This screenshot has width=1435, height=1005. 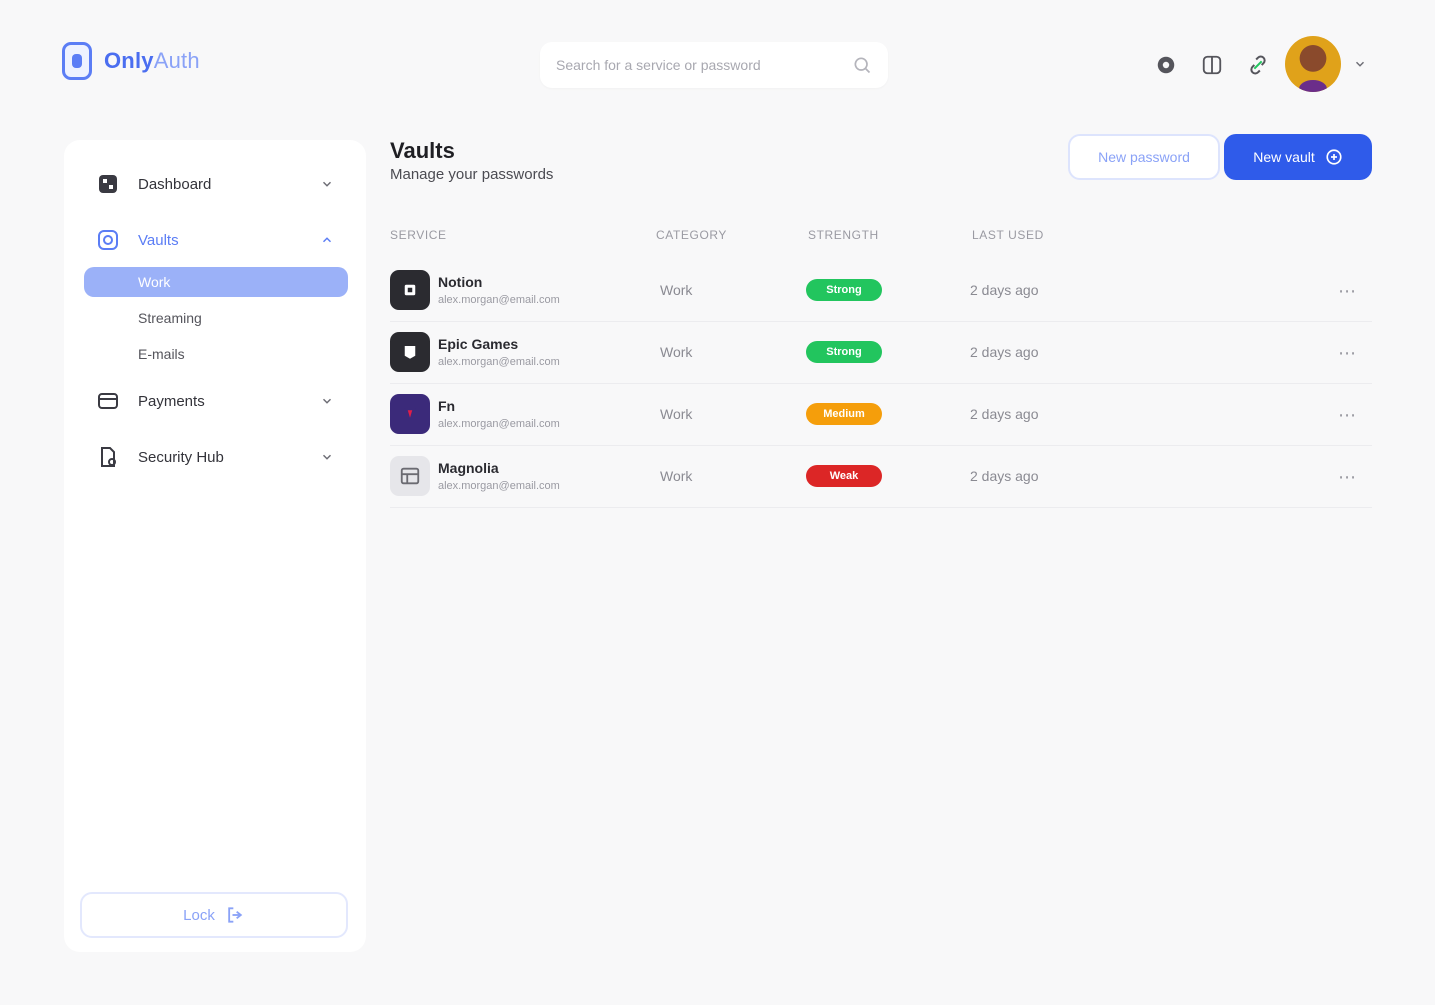 I want to click on service-name: Notion, so click(x=460, y=282).